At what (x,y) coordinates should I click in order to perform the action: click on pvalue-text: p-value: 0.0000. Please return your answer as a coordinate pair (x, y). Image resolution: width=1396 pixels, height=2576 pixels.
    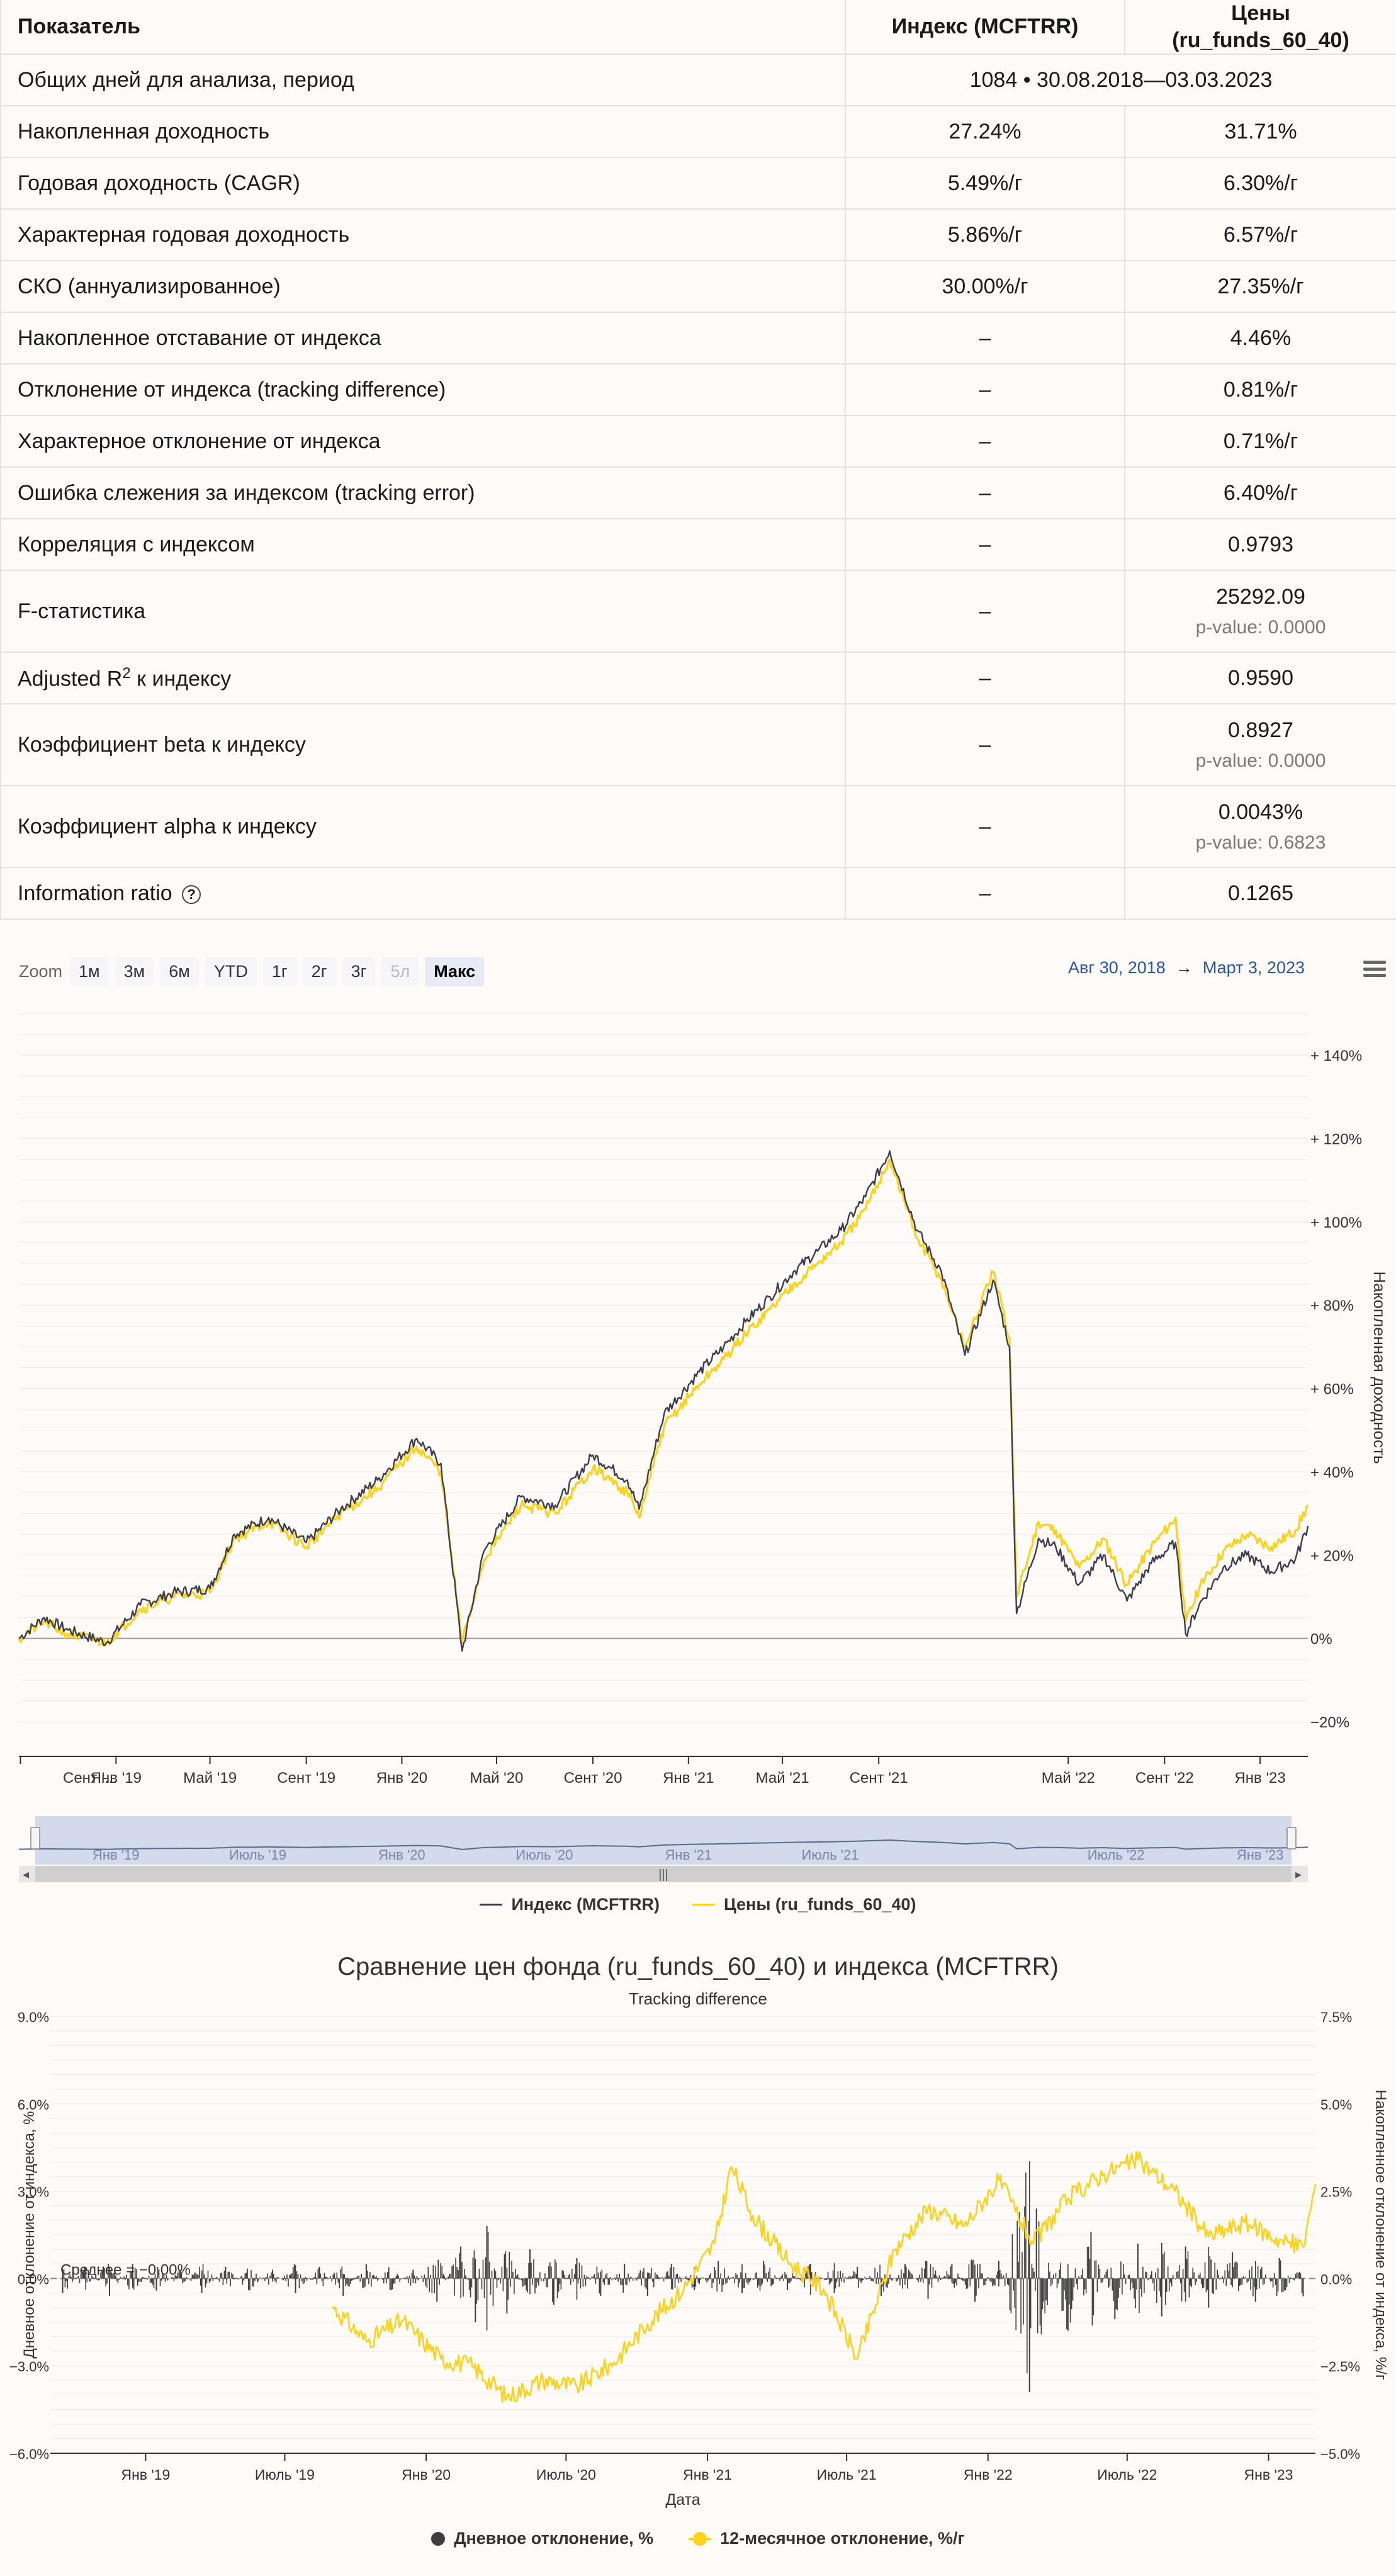
    Looking at the image, I should click on (1260, 760).